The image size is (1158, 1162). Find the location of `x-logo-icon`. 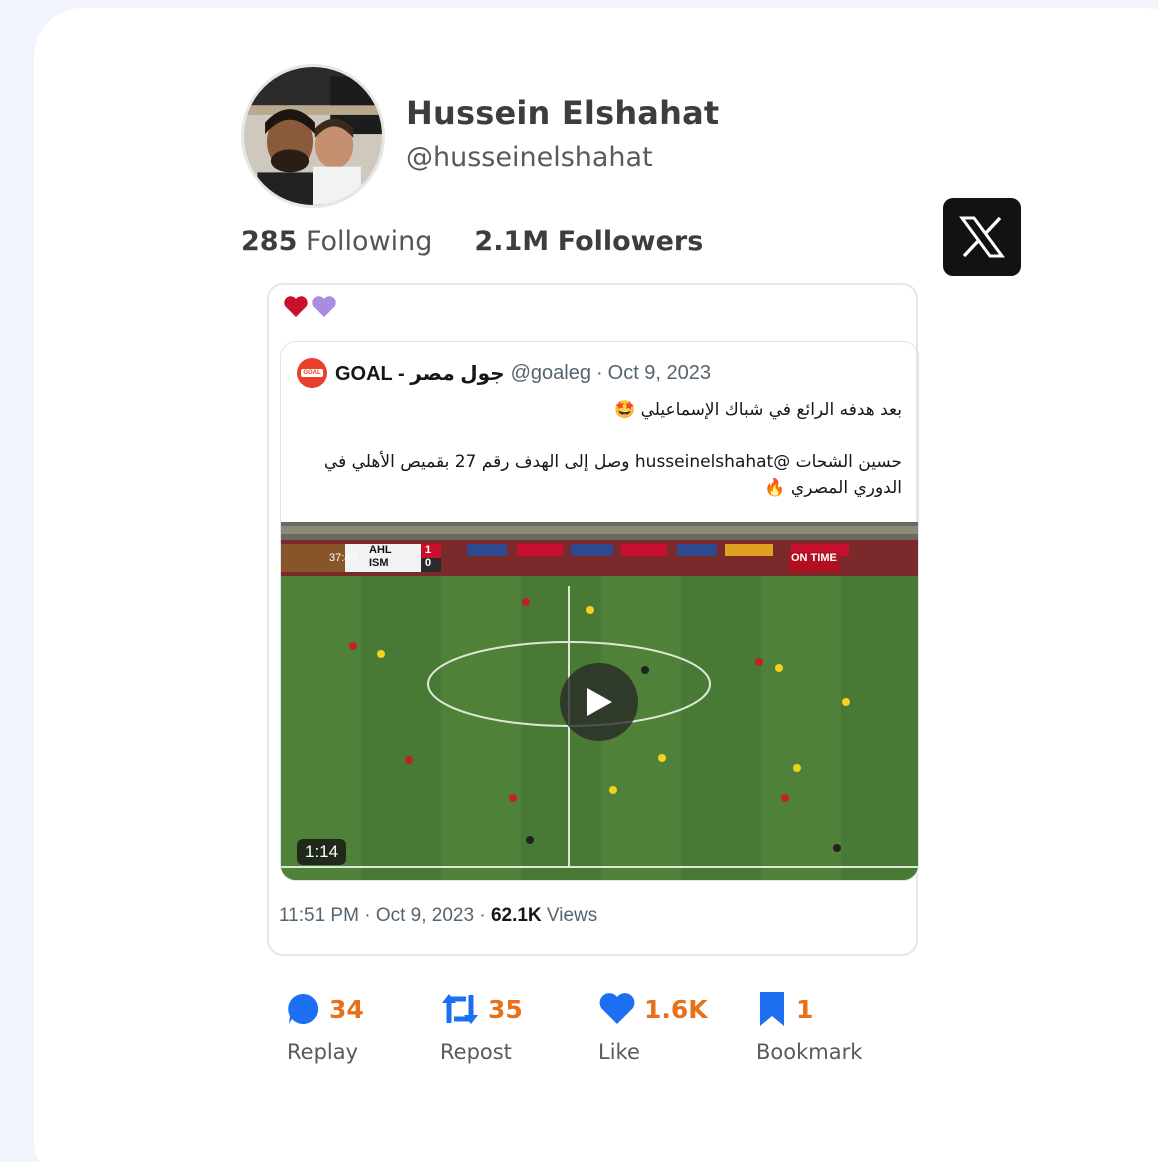

x-logo-icon is located at coordinates (982, 237).